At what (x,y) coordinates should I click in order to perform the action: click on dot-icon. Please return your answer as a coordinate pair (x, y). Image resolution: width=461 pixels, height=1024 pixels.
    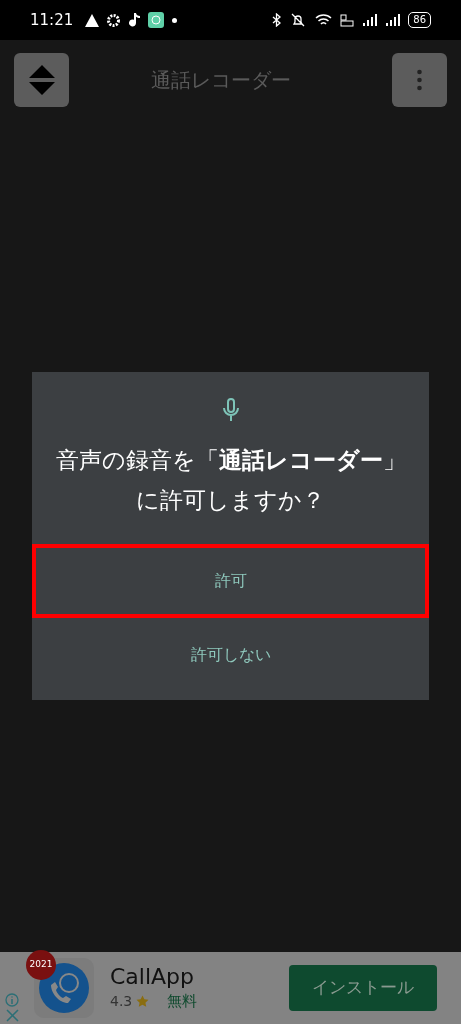
    Looking at the image, I should click on (175, 20).